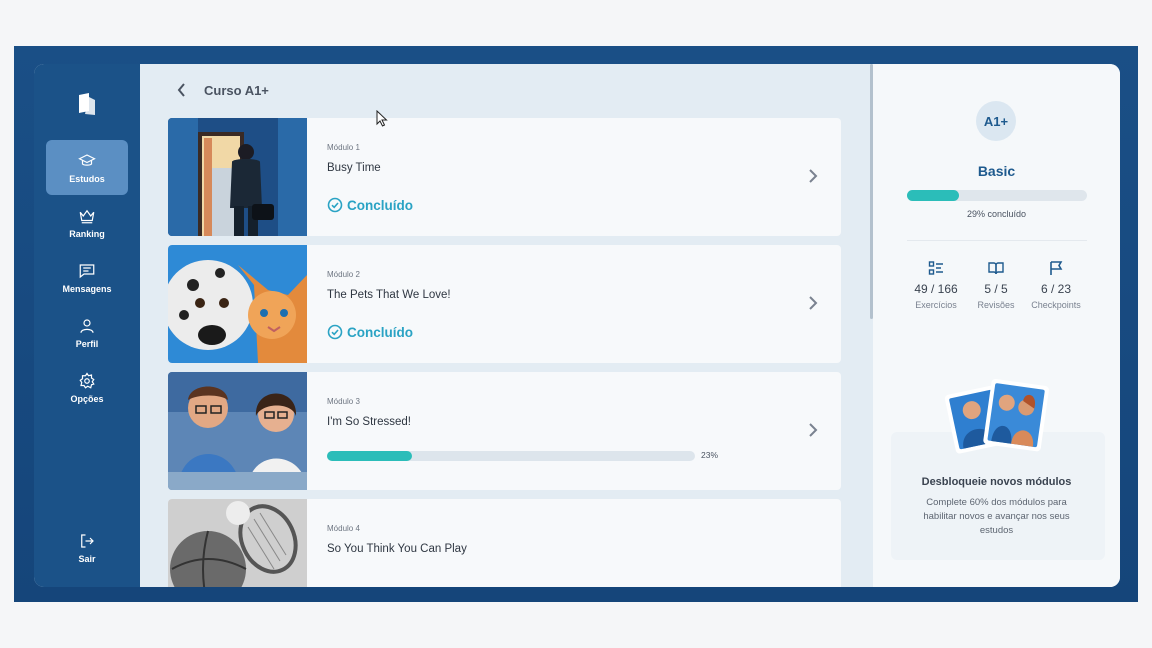 Image resolution: width=1152 pixels, height=648 pixels. What do you see at coordinates (87, 270) in the screenshot?
I see `message-icon` at bounding box center [87, 270].